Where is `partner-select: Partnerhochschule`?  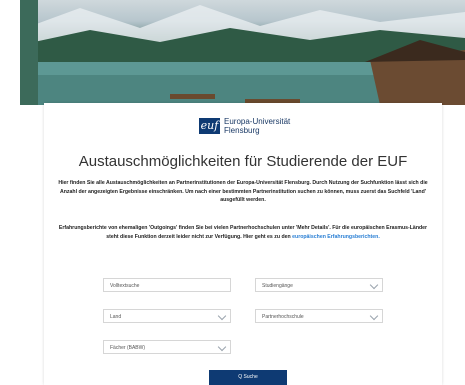 partner-select: Partnerhochschule is located at coordinates (319, 316).